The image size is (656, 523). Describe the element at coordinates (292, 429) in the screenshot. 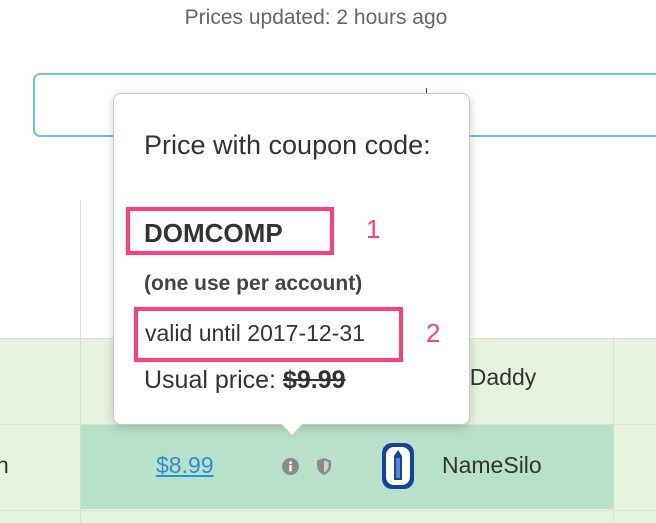

I see `popover-arrow` at that location.